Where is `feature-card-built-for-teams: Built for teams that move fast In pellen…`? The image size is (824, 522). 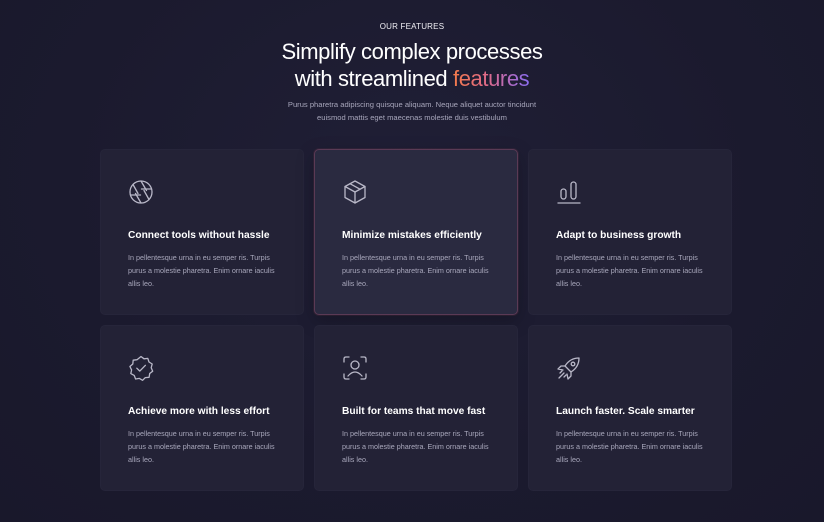
feature-card-built-for-teams: Built for teams that move fast In pellen… is located at coordinates (416, 408).